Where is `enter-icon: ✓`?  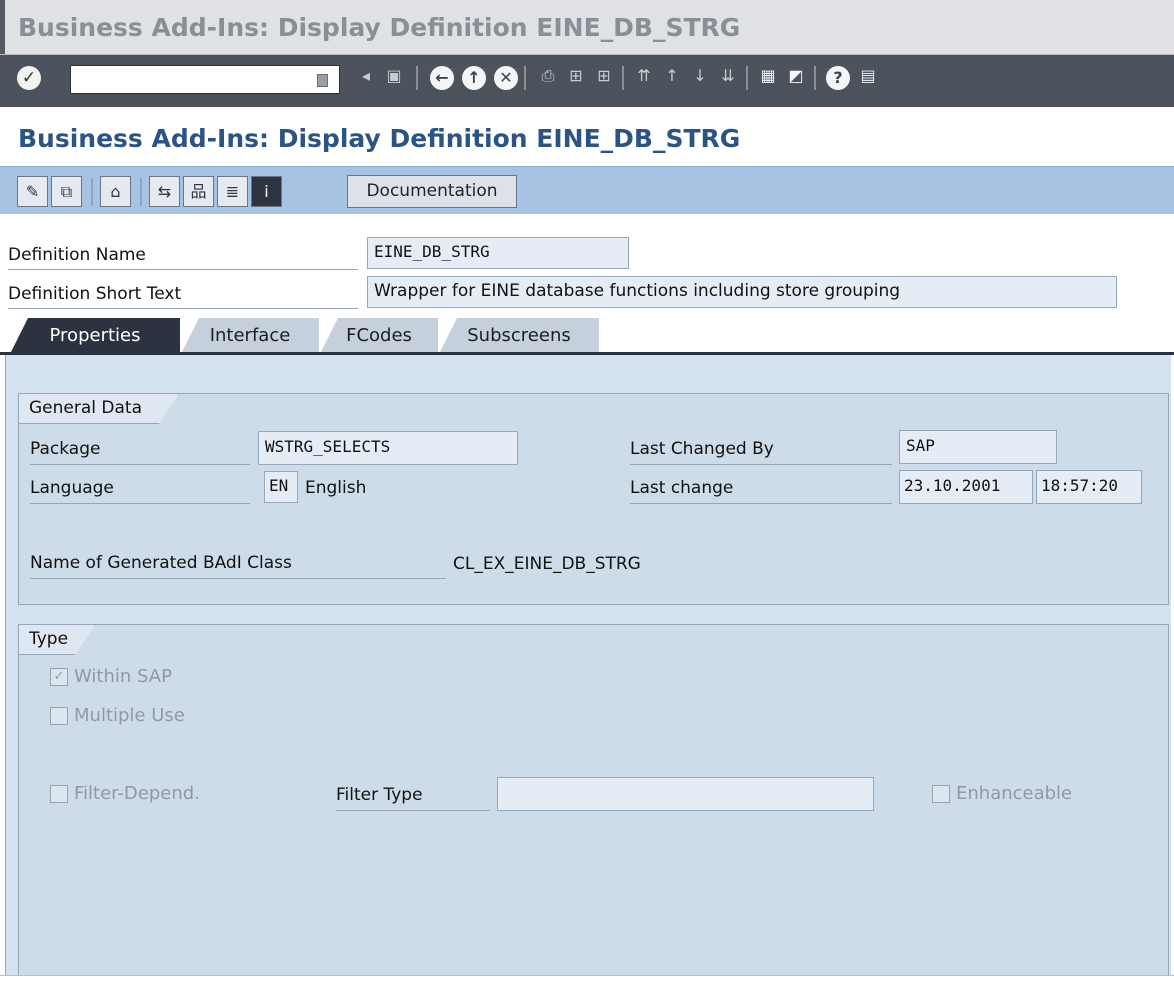
enter-icon: ✓ is located at coordinates (29, 78).